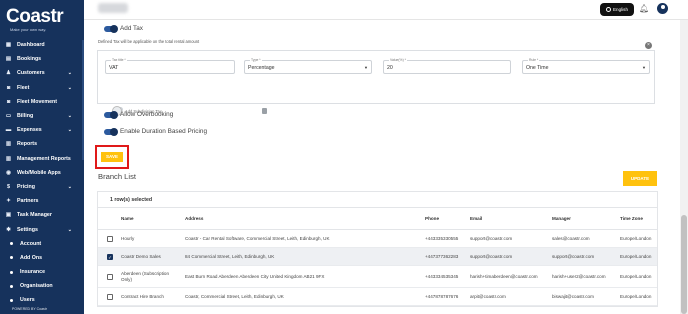 The image size is (688, 314). What do you see at coordinates (34, 215) in the screenshot?
I see `sidebar-item-label: Task Manager` at bounding box center [34, 215].